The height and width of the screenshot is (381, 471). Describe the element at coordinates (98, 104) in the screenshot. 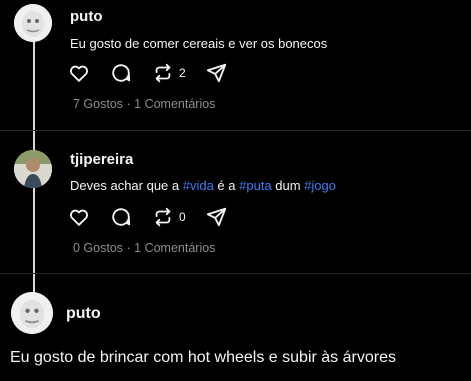

I see `likes-count: 7 Gostos` at that location.